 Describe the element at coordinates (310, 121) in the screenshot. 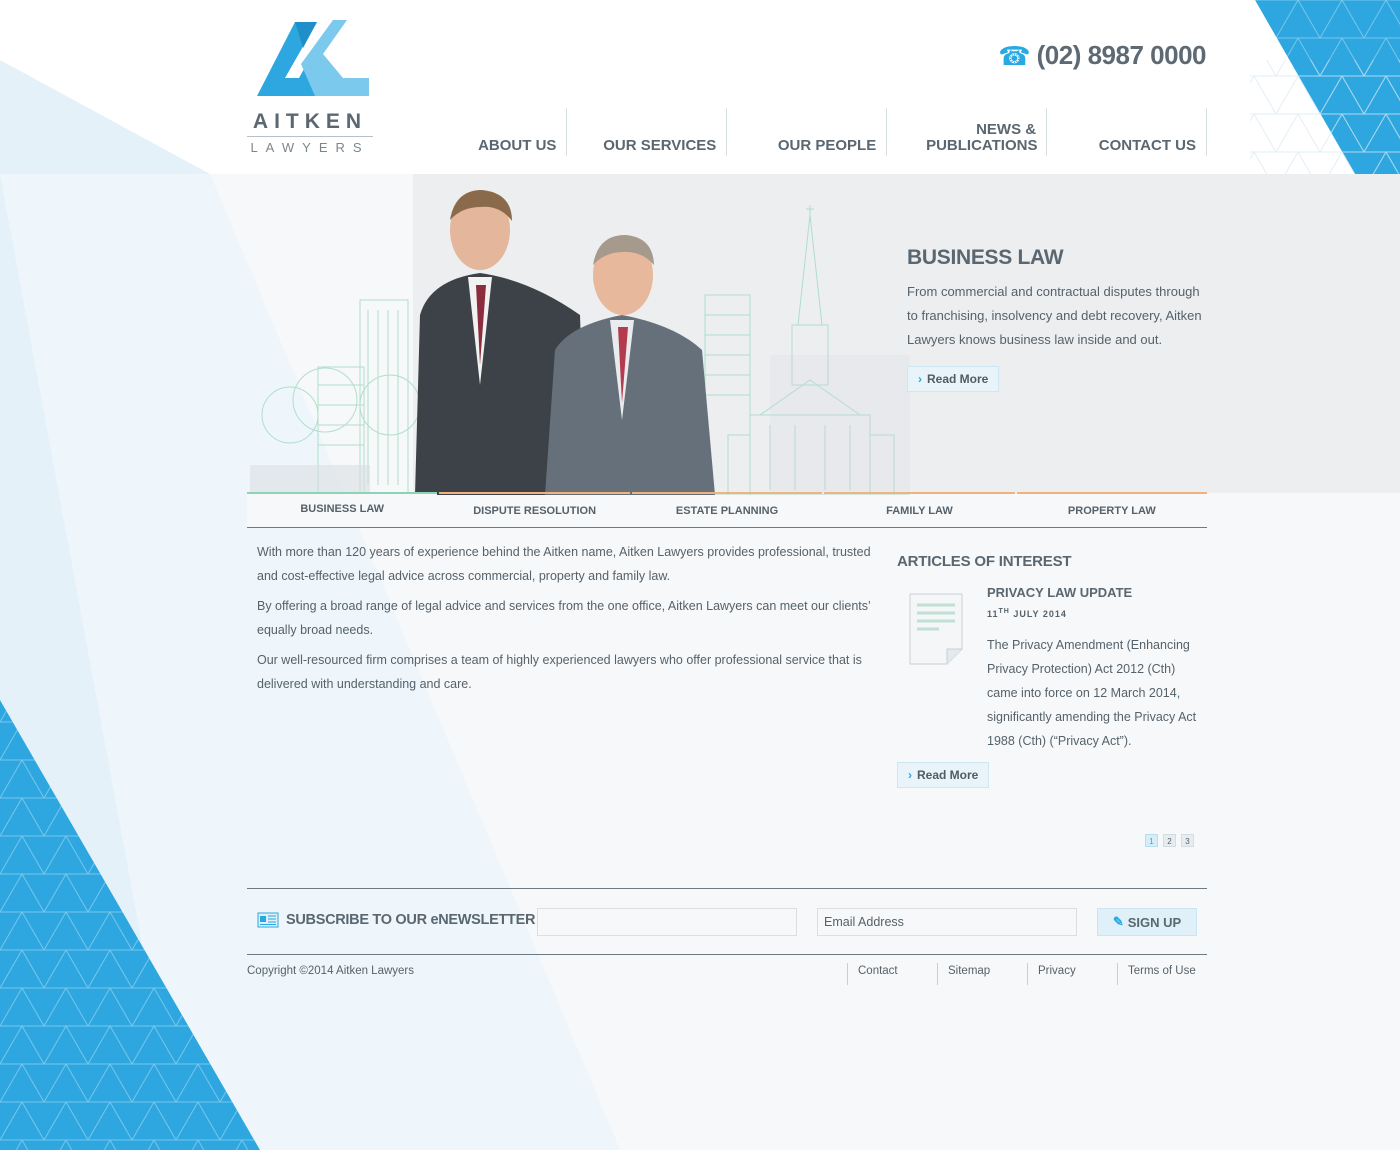

I see `logo-wordmark-top: AITKEN` at that location.